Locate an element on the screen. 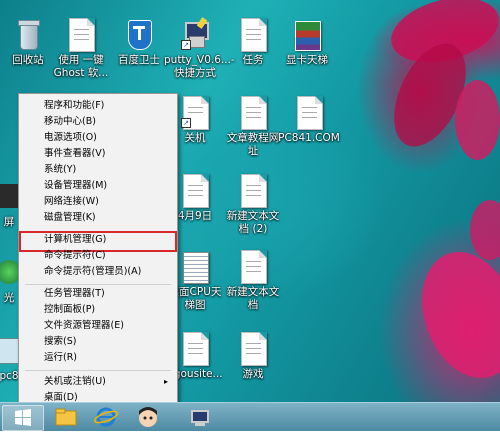 The height and width of the screenshot is (434, 500). desktop-icon-tutorial-url: 文章教程网址 is located at coordinates (253, 127).